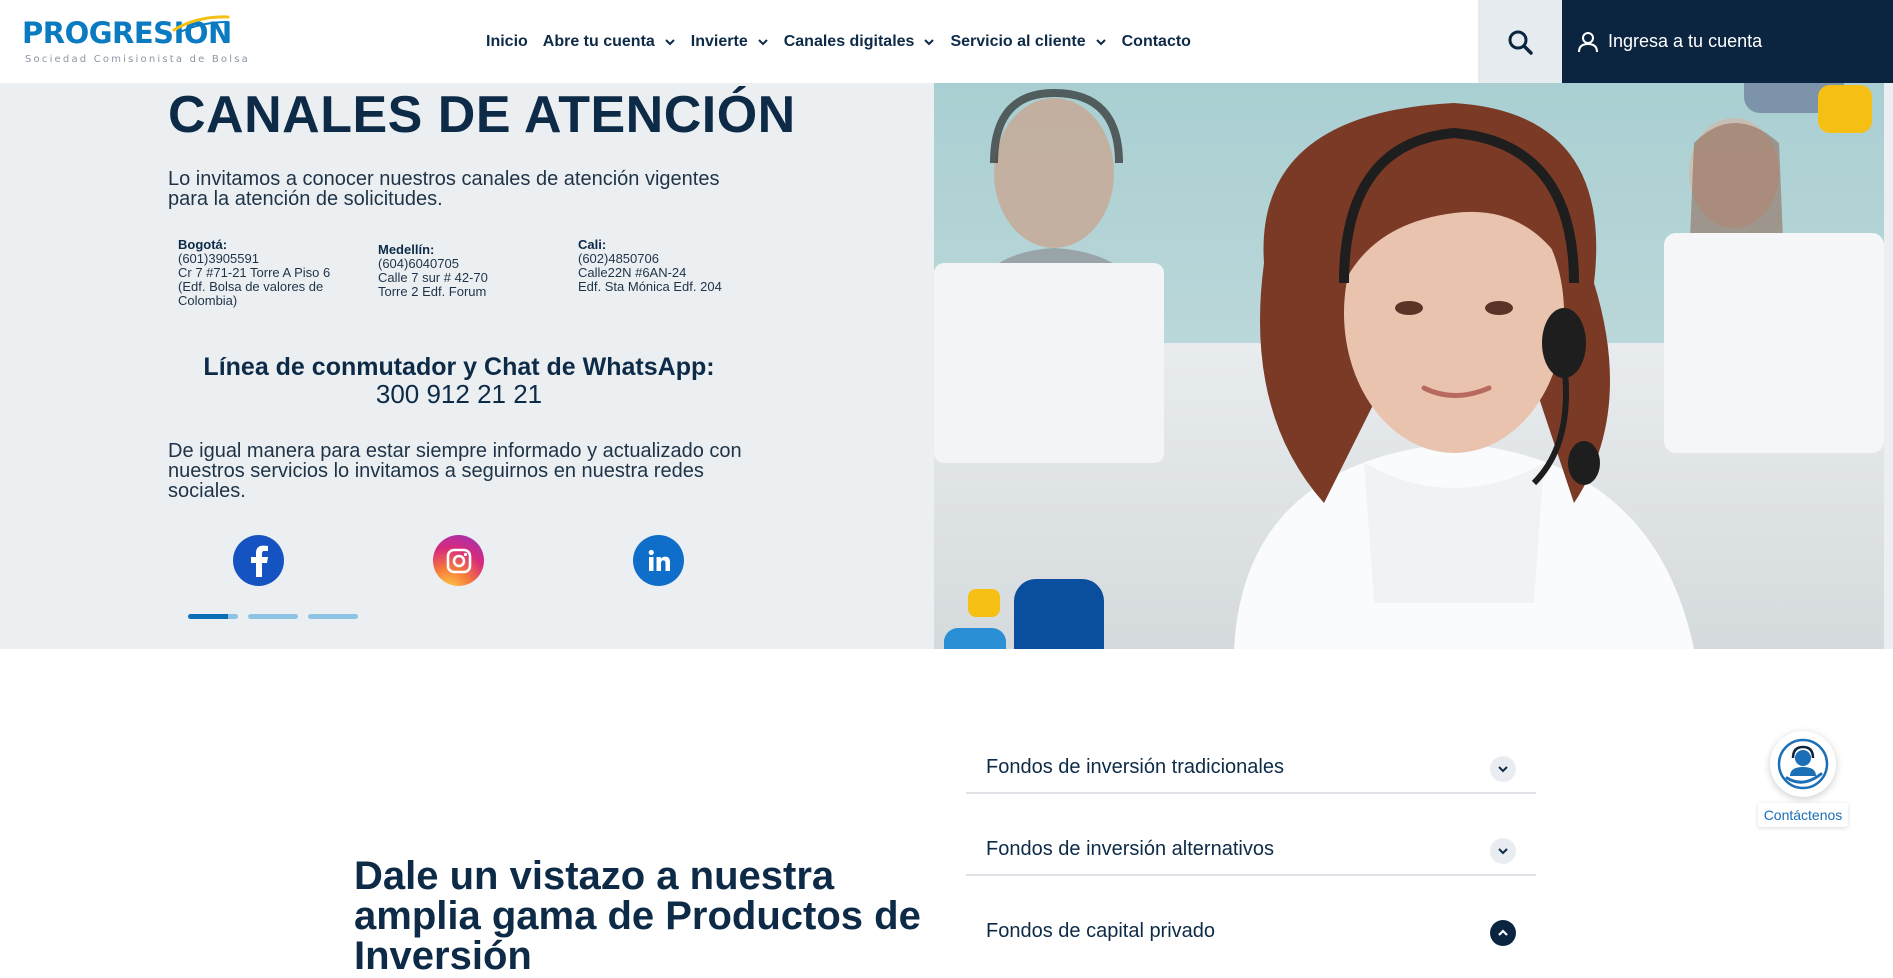  I want to click on linkedin-icon, so click(658, 560).